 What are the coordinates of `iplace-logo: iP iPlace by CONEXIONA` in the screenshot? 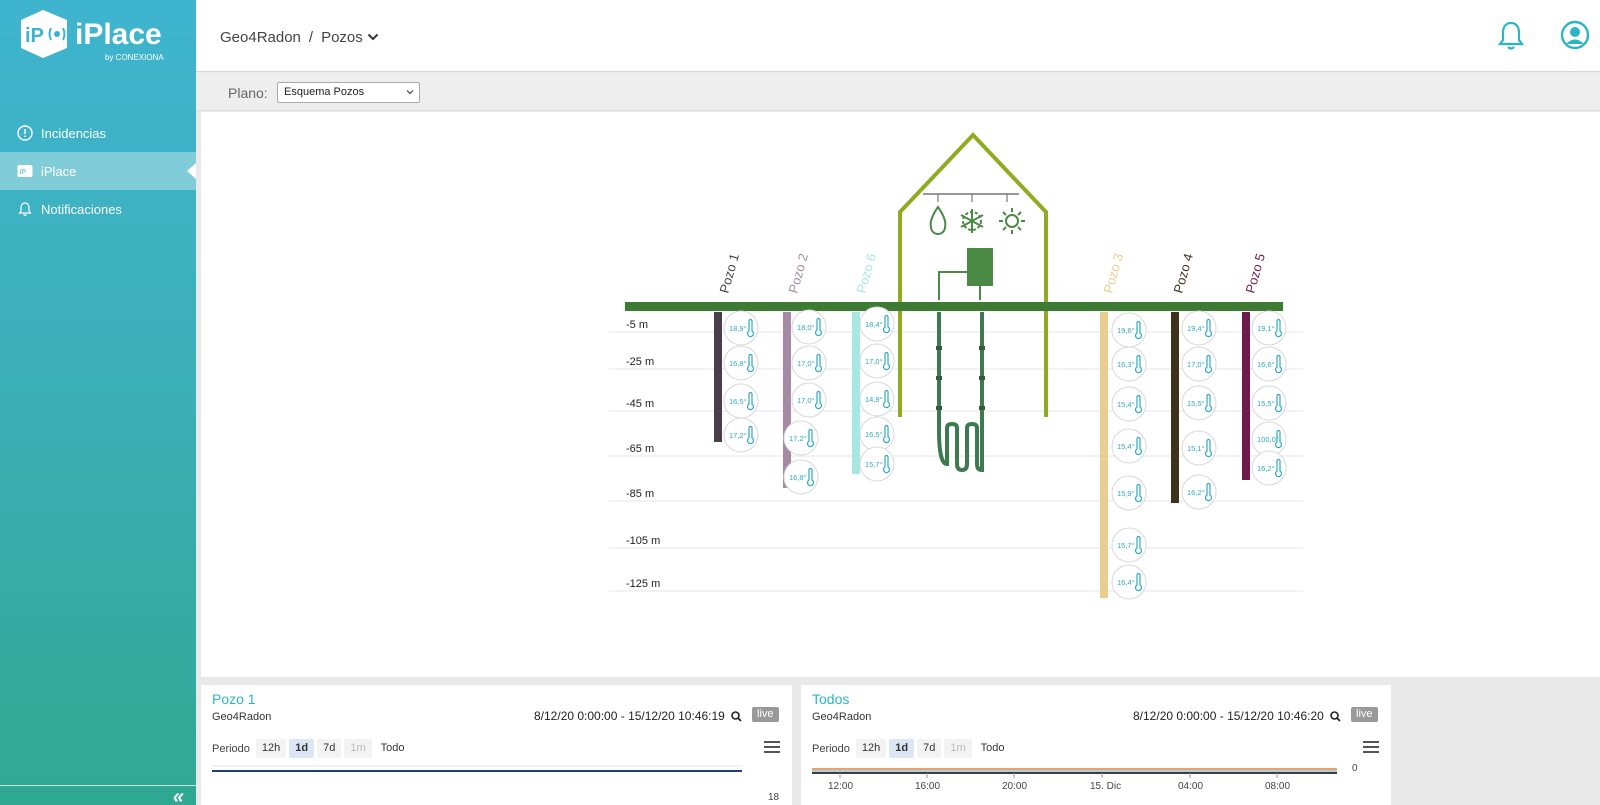 It's located at (99, 36).